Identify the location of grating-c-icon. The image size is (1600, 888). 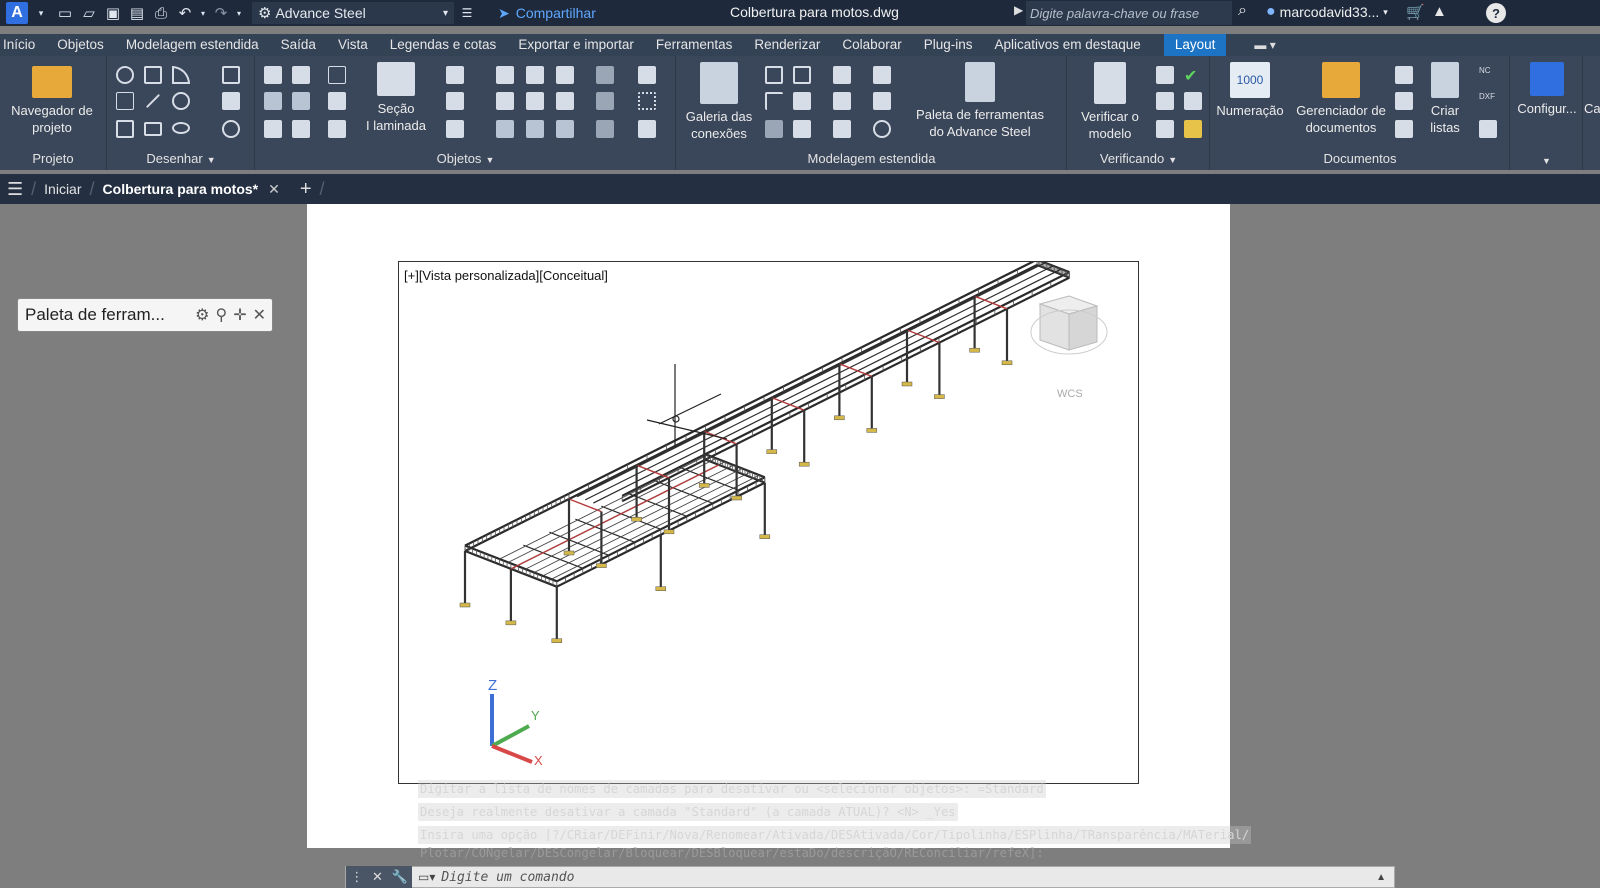
(605, 129).